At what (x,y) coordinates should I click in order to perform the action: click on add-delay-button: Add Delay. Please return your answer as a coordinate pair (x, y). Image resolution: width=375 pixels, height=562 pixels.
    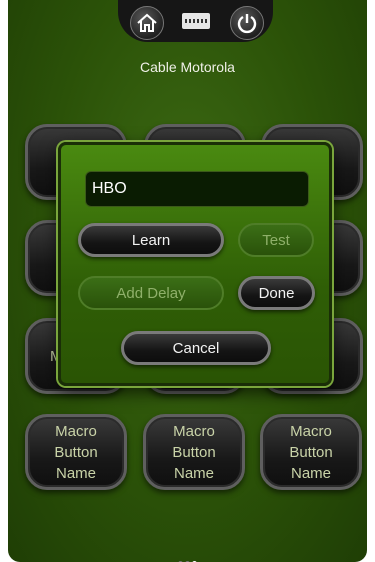
    Looking at the image, I should click on (151, 293).